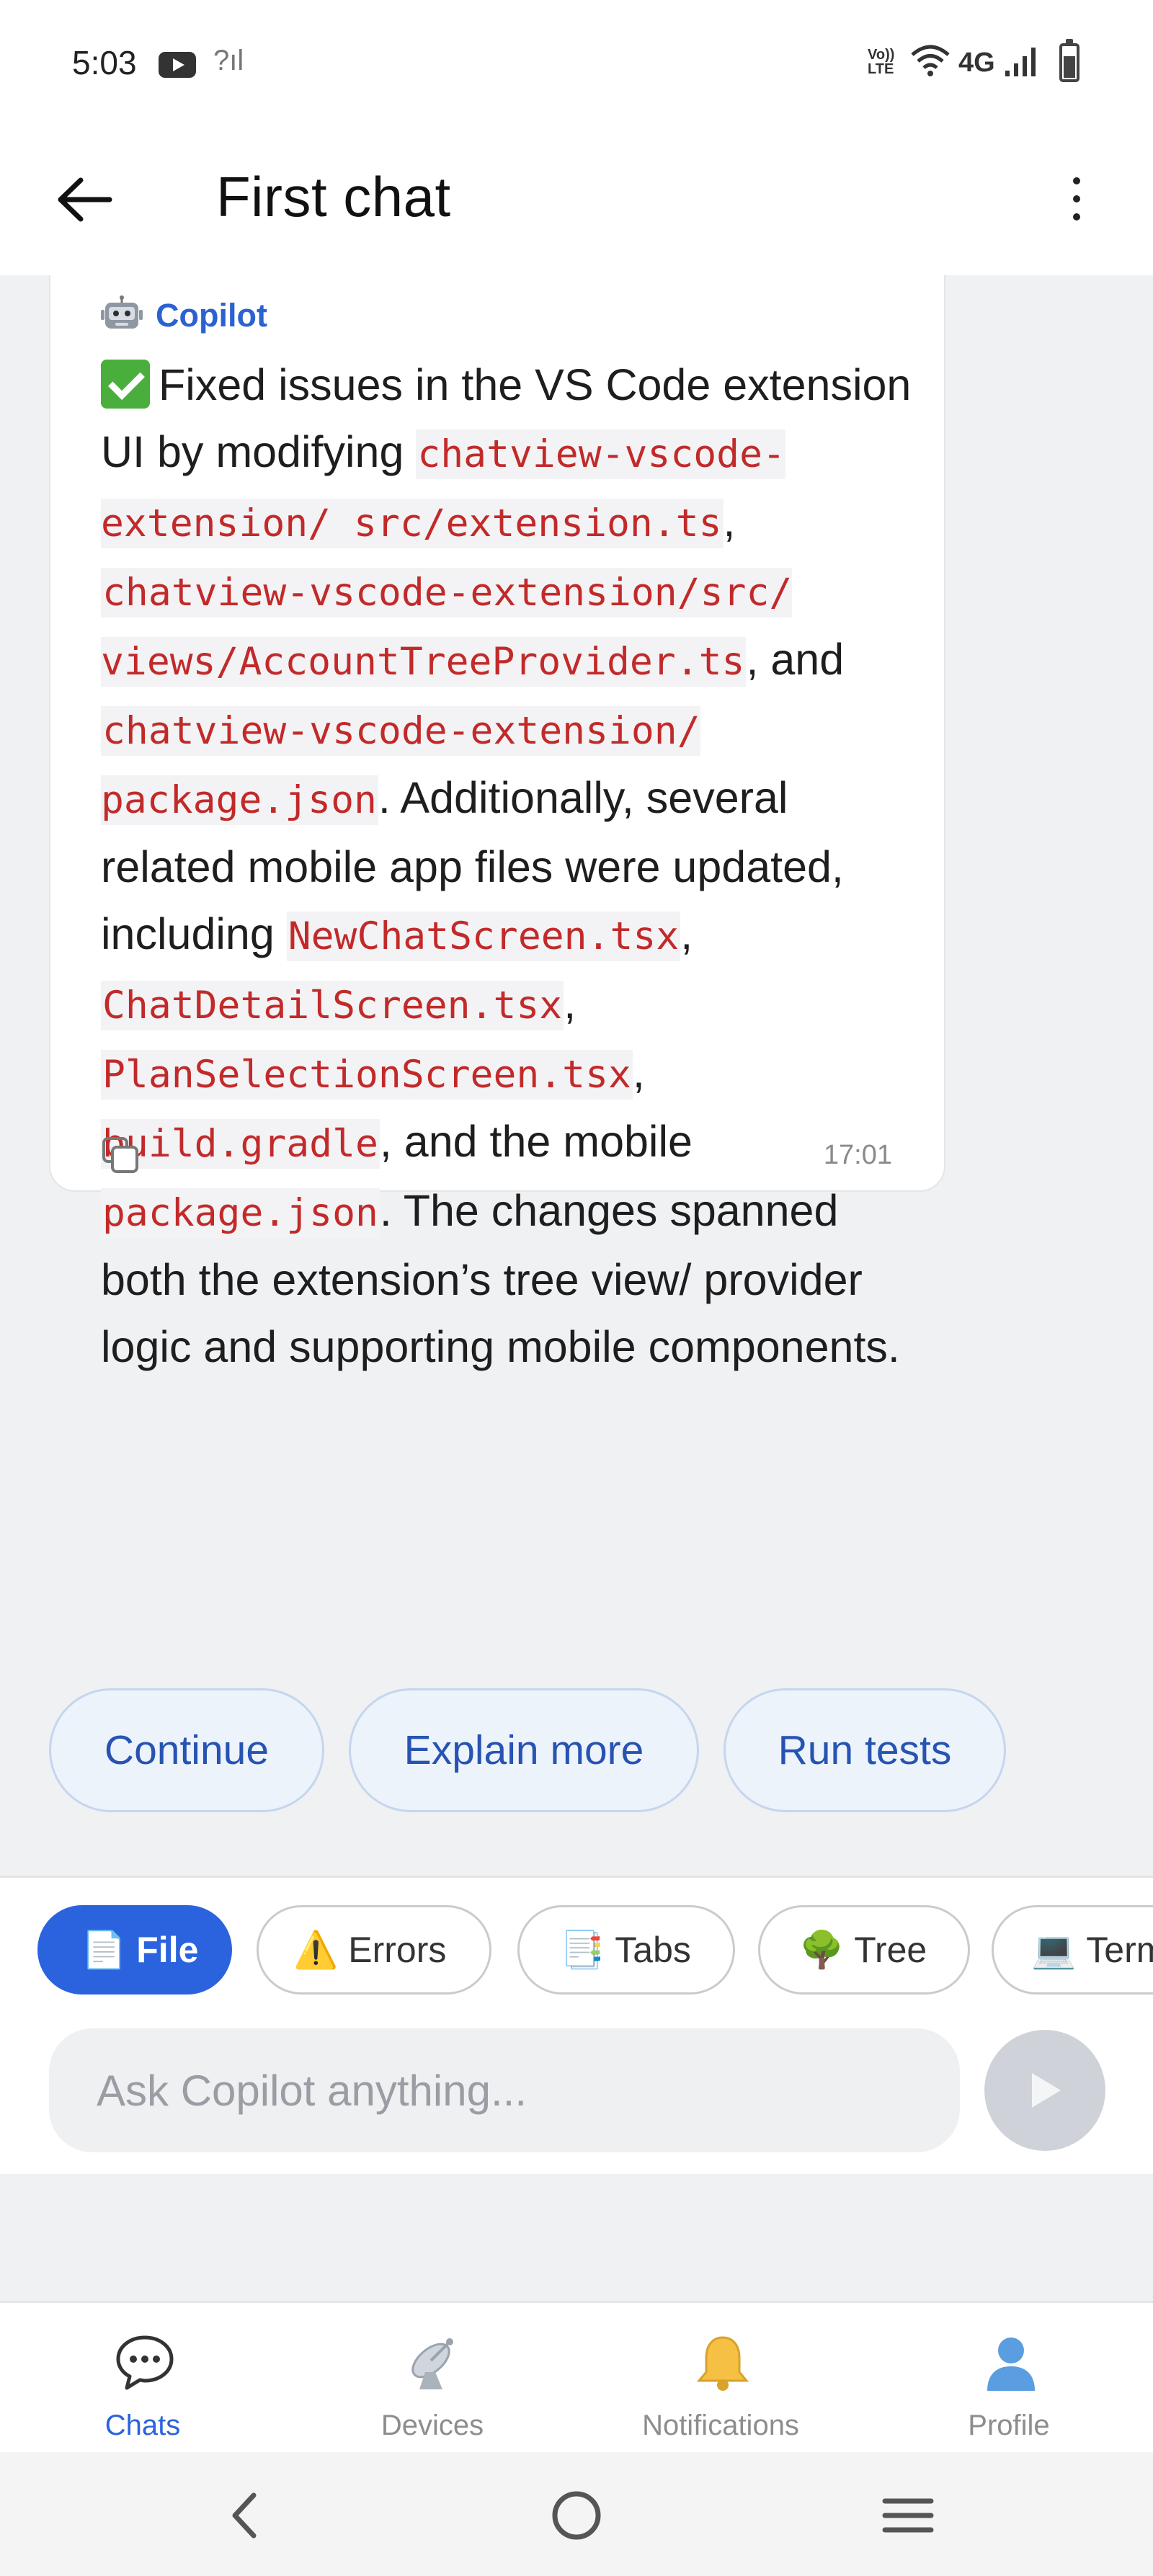 This screenshot has height=2576, width=1153. What do you see at coordinates (1069, 60) in the screenshot?
I see `battery-icon` at bounding box center [1069, 60].